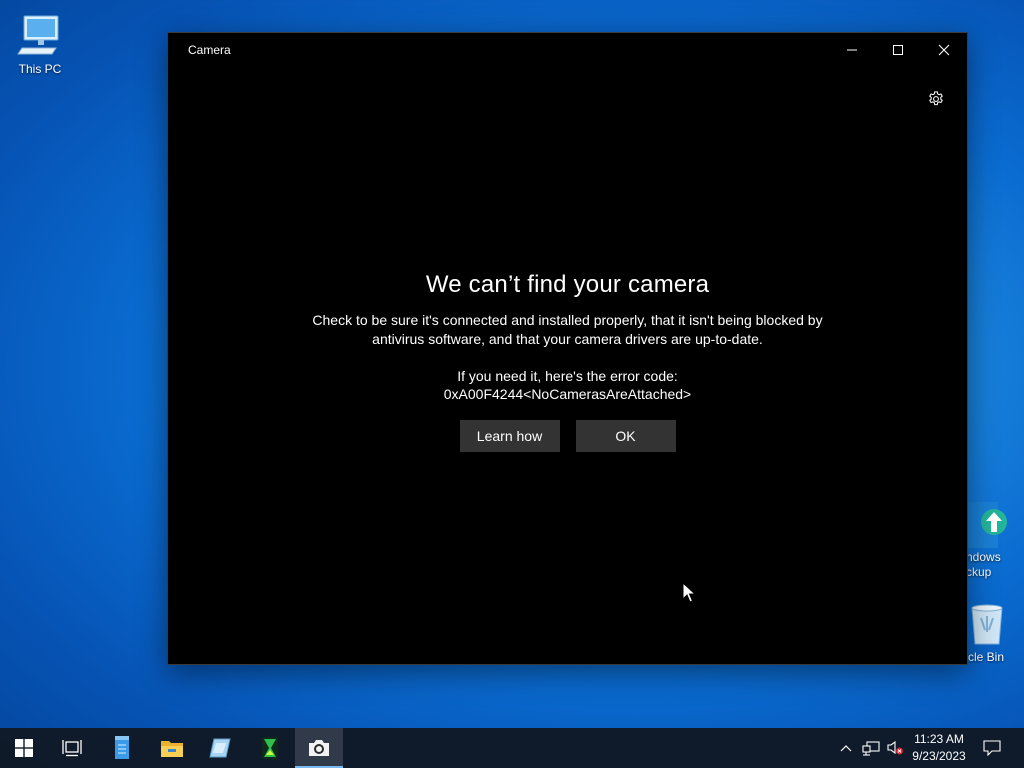 This screenshot has height=768, width=1024. I want to click on network-button, so click(871, 748).